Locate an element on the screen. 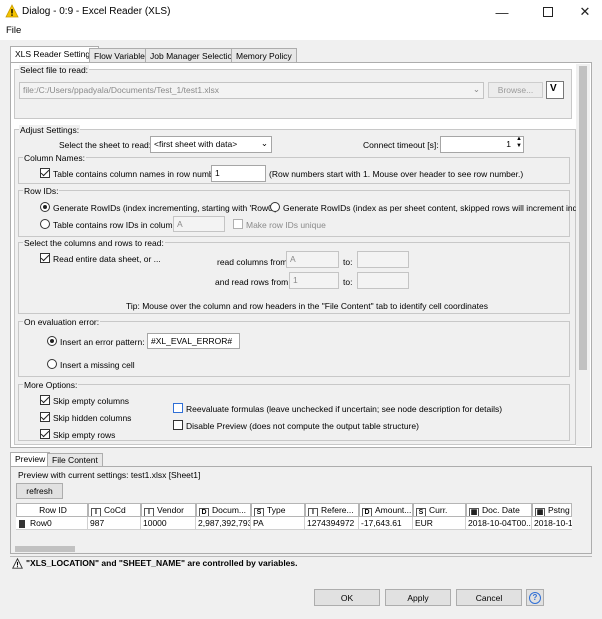 The image size is (602, 619). flow-variable-button: V is located at coordinates (555, 90).